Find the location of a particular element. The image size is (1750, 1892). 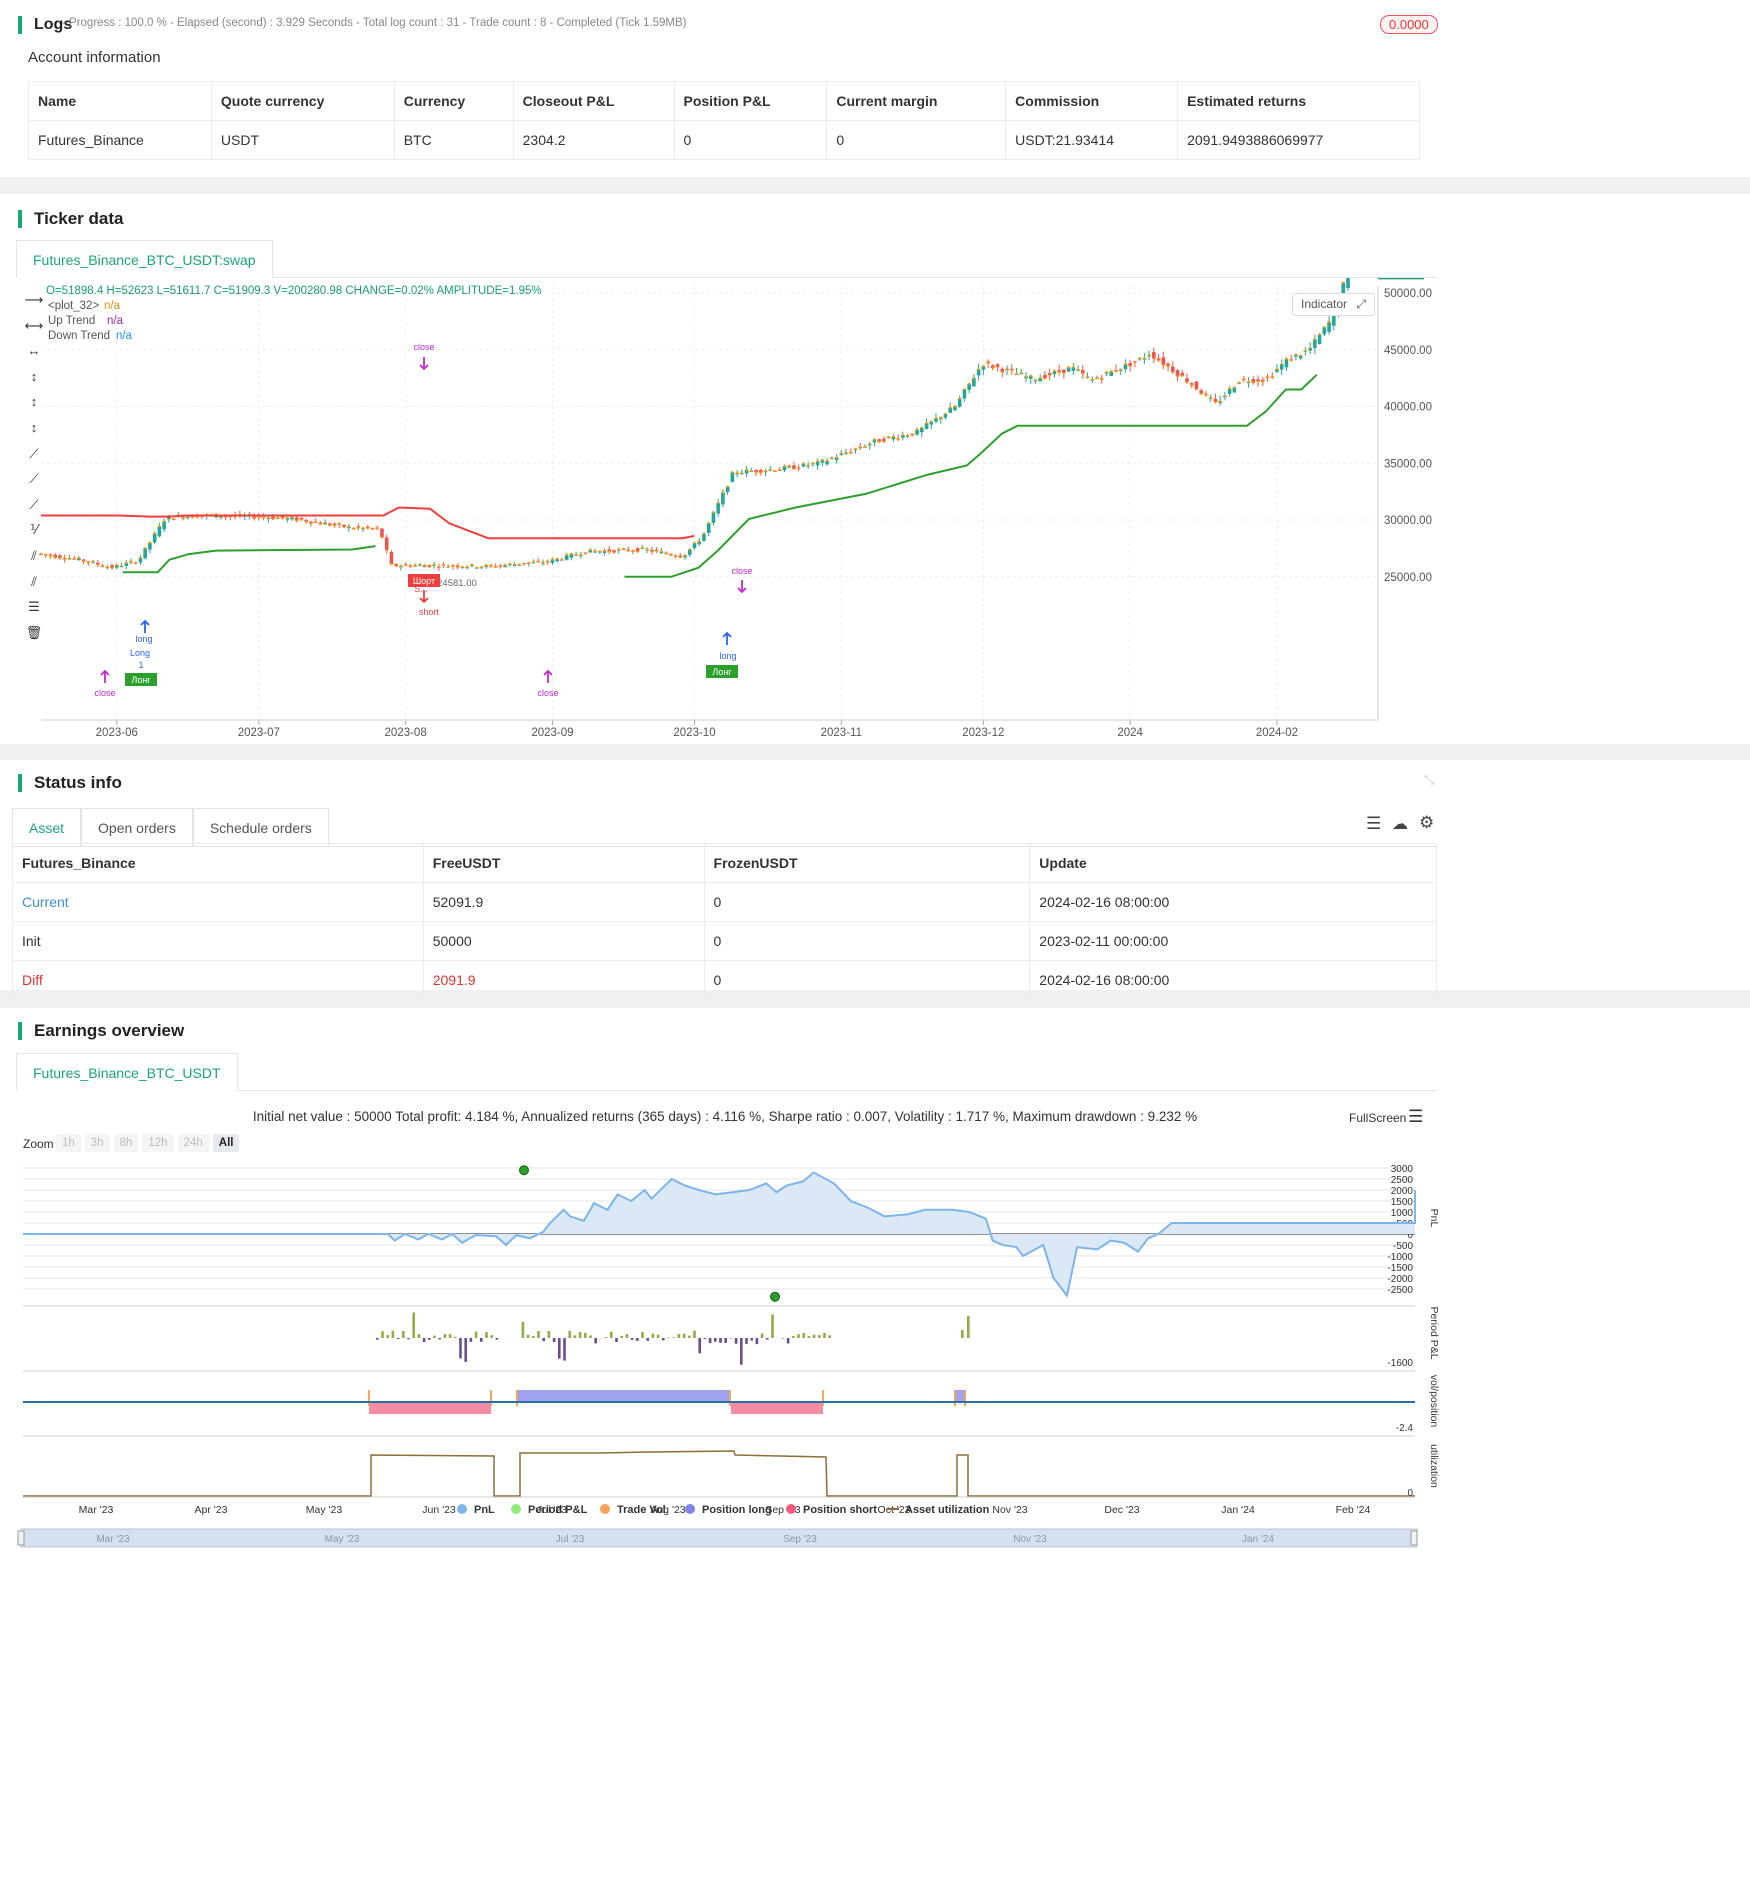

fib-levels-icon: ☰ is located at coordinates (34, 609).